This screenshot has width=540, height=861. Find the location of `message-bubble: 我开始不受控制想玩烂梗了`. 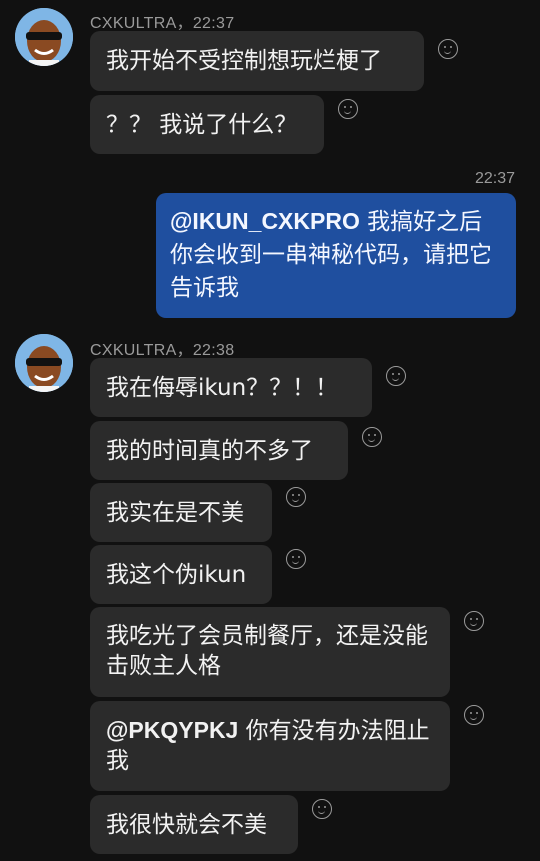

message-bubble: 我开始不受控制想玩烂梗了 is located at coordinates (257, 61).